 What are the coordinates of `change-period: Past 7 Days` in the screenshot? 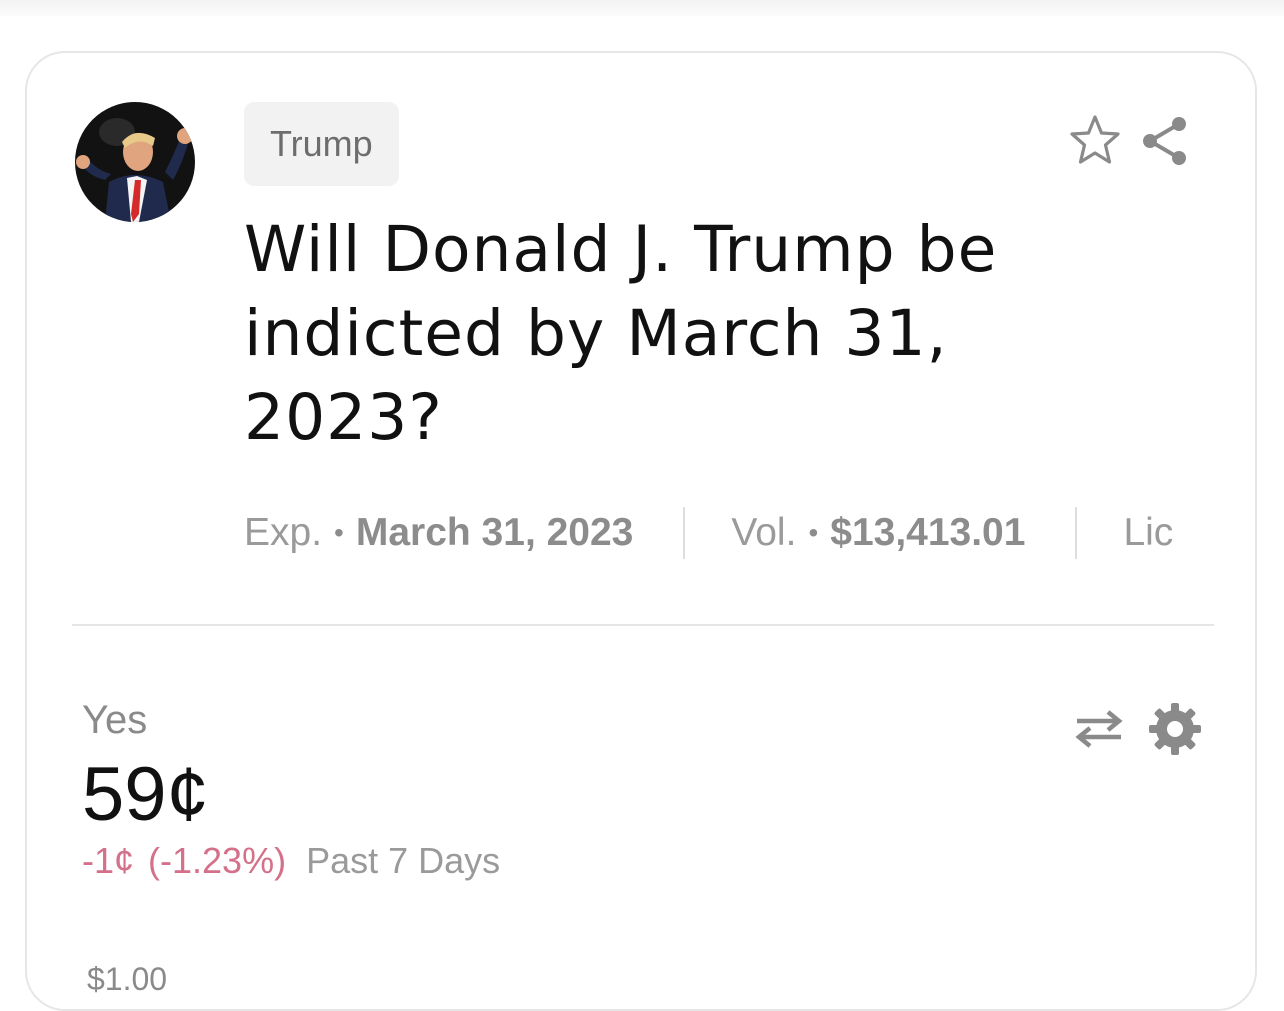 It's located at (403, 860).